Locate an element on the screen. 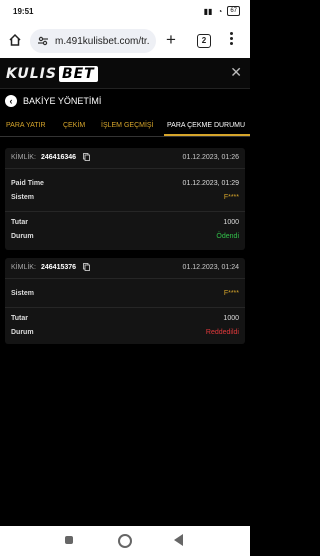 This screenshot has width=320, height=556. url-text: m.491kulisbet.com/tr. is located at coordinates (102, 41).